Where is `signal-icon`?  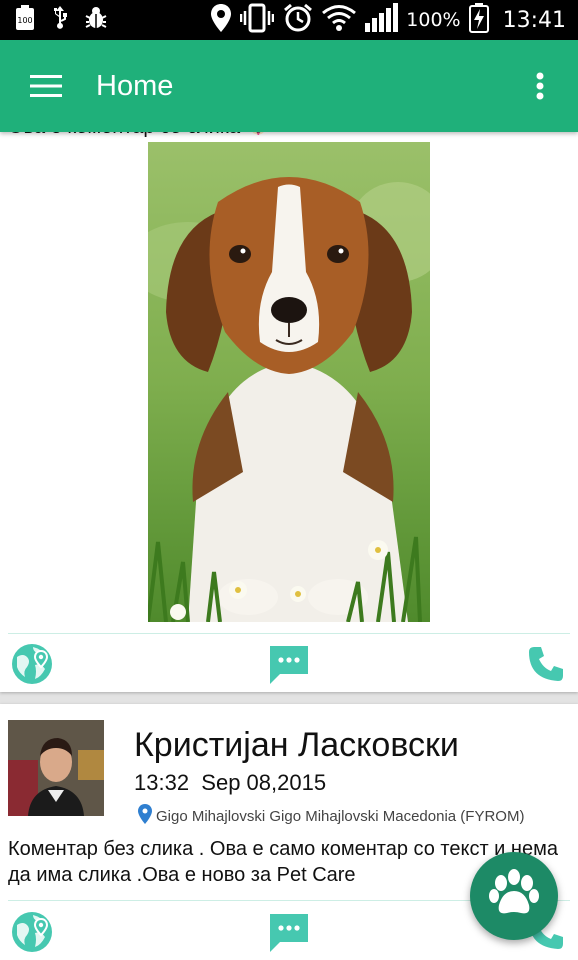
signal-icon is located at coordinates (381, 20).